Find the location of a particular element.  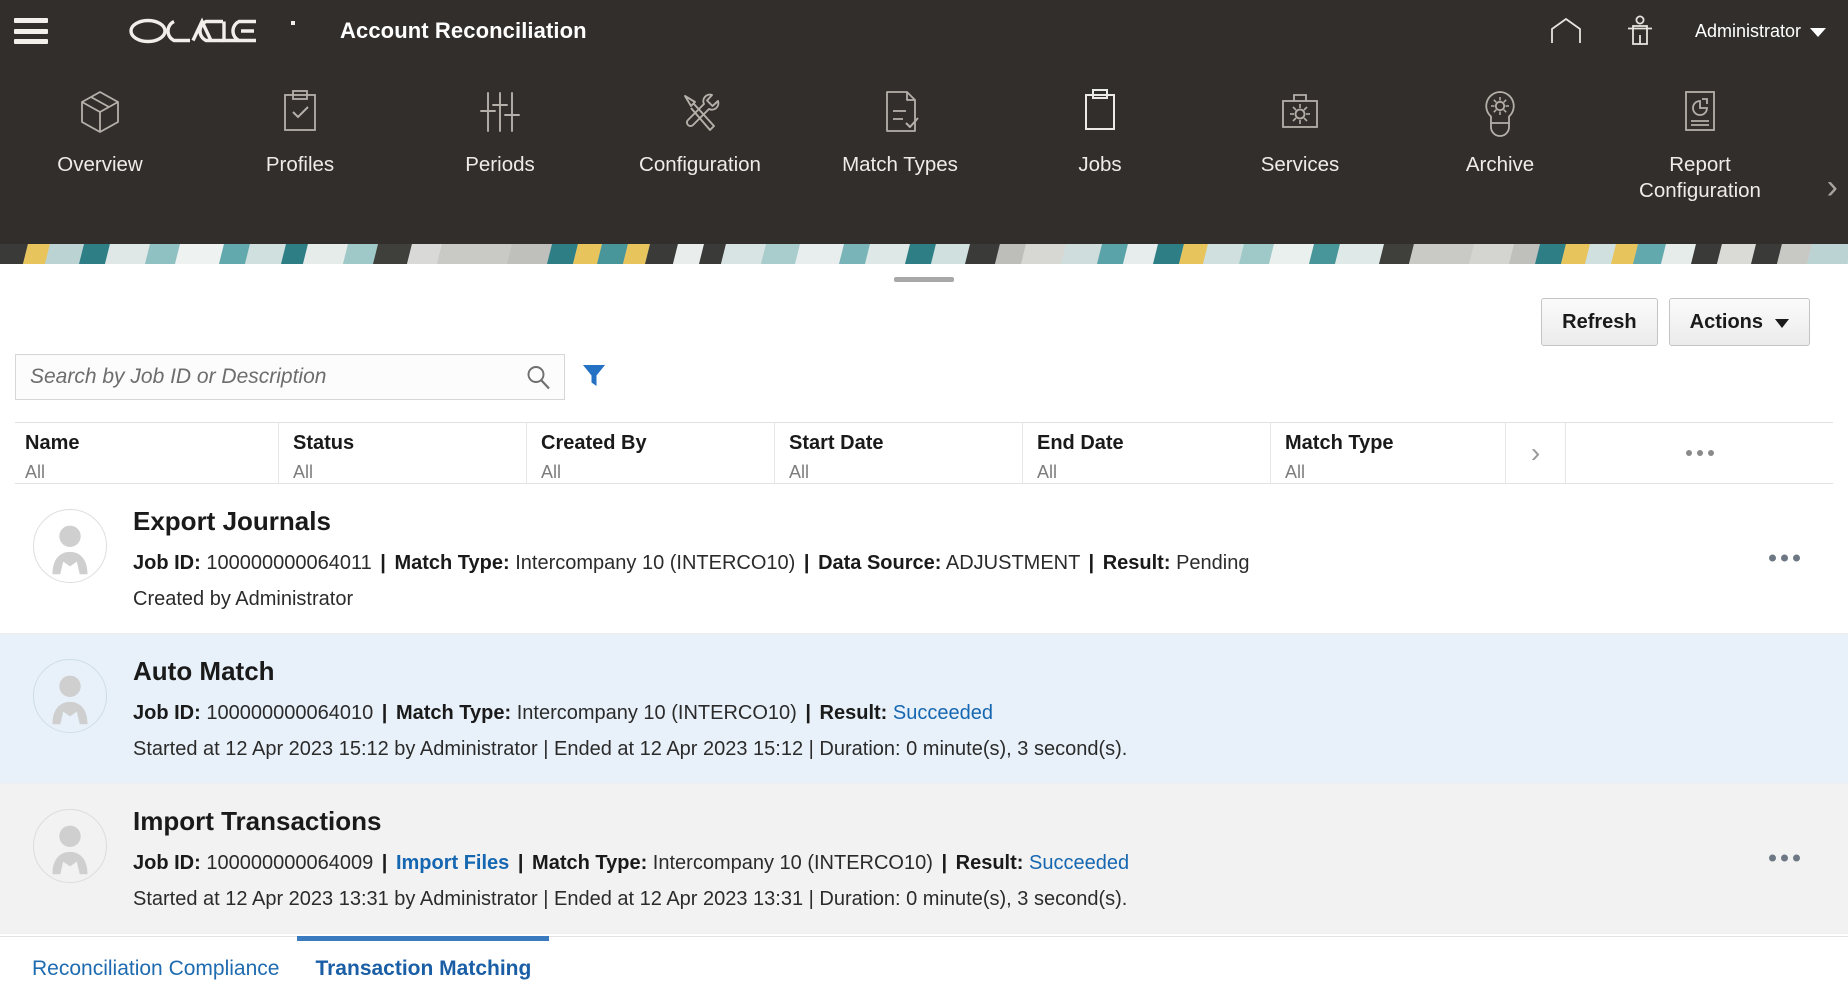

app-title: Account Reconciliation is located at coordinates (463, 30).